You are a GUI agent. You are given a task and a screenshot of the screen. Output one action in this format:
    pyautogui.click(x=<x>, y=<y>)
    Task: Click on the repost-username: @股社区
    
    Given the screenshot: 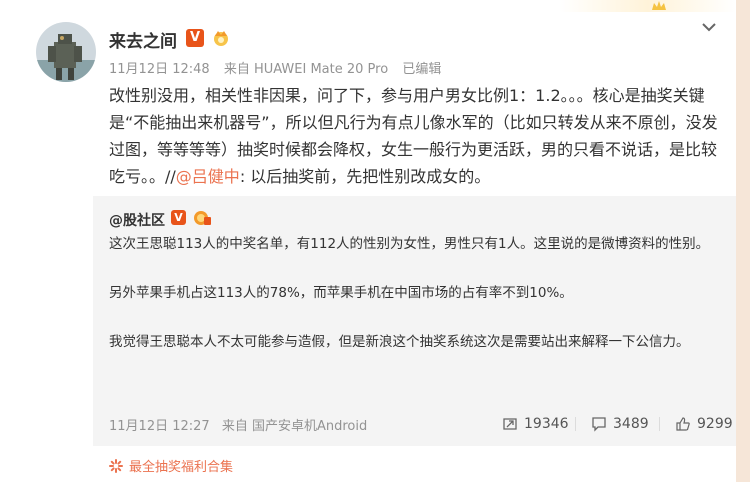 What is the action you would take?
    pyautogui.click(x=137, y=220)
    